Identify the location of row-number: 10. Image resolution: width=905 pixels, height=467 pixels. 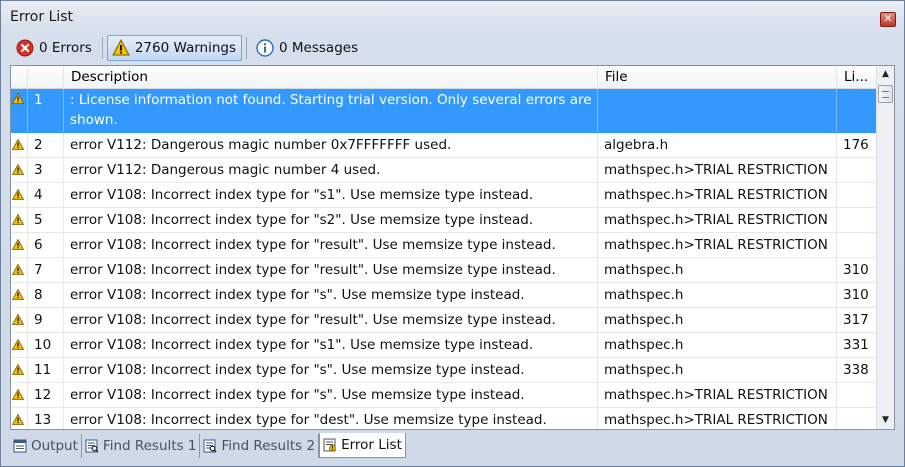
(46, 345).